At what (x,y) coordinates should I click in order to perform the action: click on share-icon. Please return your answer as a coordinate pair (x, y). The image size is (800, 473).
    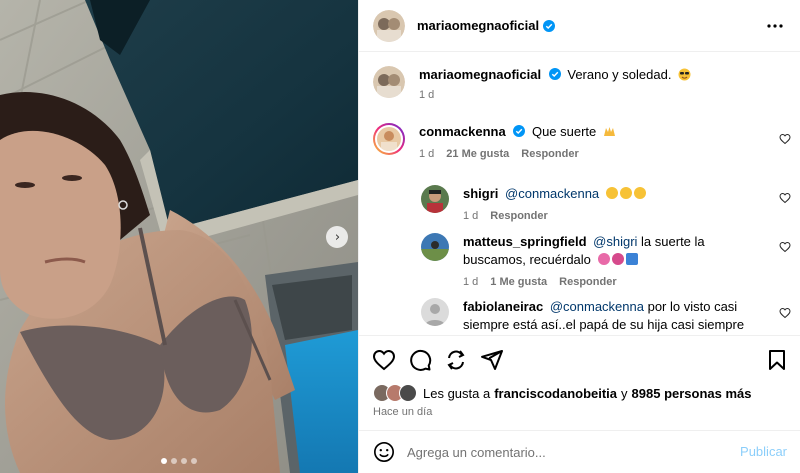
    Looking at the image, I should click on (456, 360).